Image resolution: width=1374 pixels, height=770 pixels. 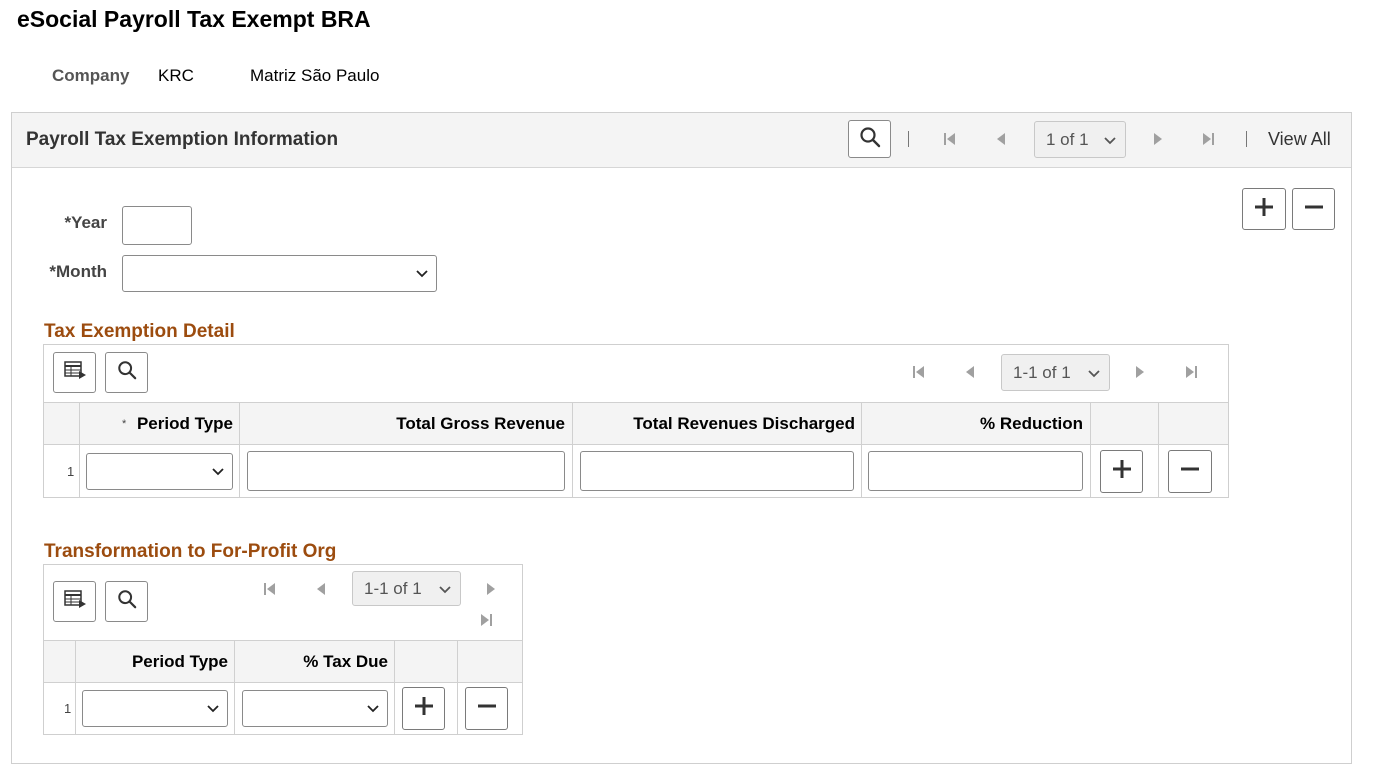 What do you see at coordinates (157, 225) in the screenshot?
I see `year-input` at bounding box center [157, 225].